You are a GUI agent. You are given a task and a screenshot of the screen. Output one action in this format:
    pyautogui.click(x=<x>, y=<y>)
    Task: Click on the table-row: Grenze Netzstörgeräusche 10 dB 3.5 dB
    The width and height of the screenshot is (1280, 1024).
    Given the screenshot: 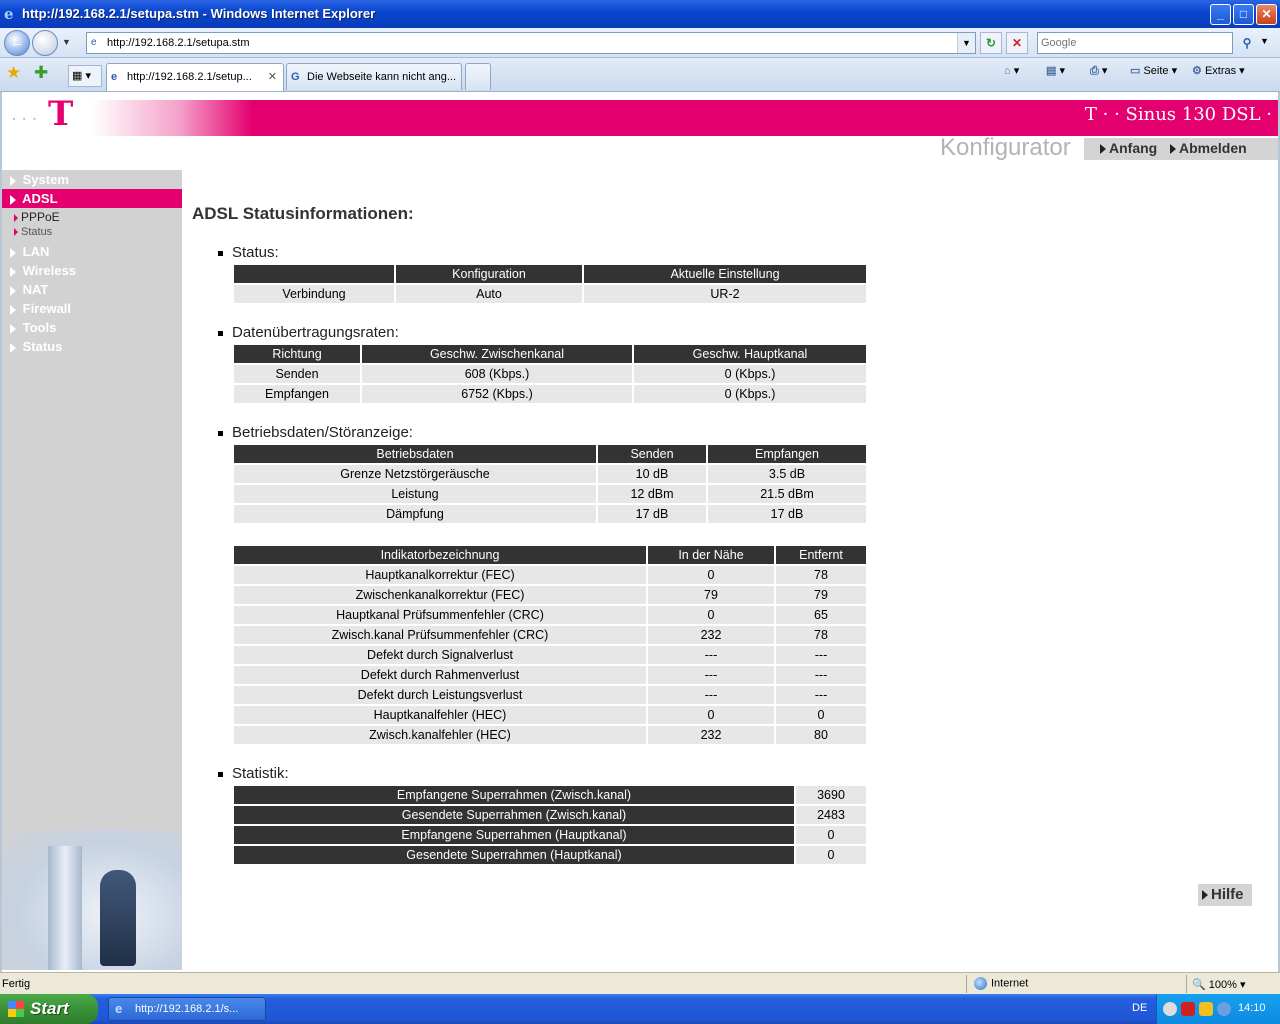 What is the action you would take?
    pyautogui.click(x=550, y=474)
    